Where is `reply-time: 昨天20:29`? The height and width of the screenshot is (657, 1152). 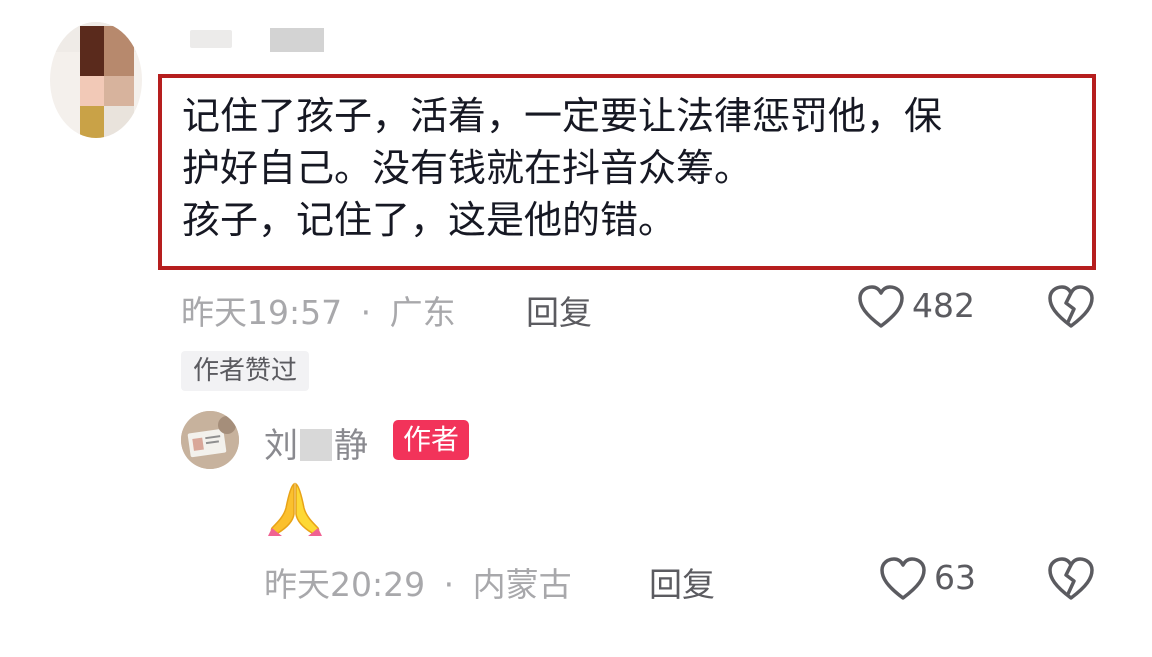
reply-time: 昨天20:29 is located at coordinates (345, 584).